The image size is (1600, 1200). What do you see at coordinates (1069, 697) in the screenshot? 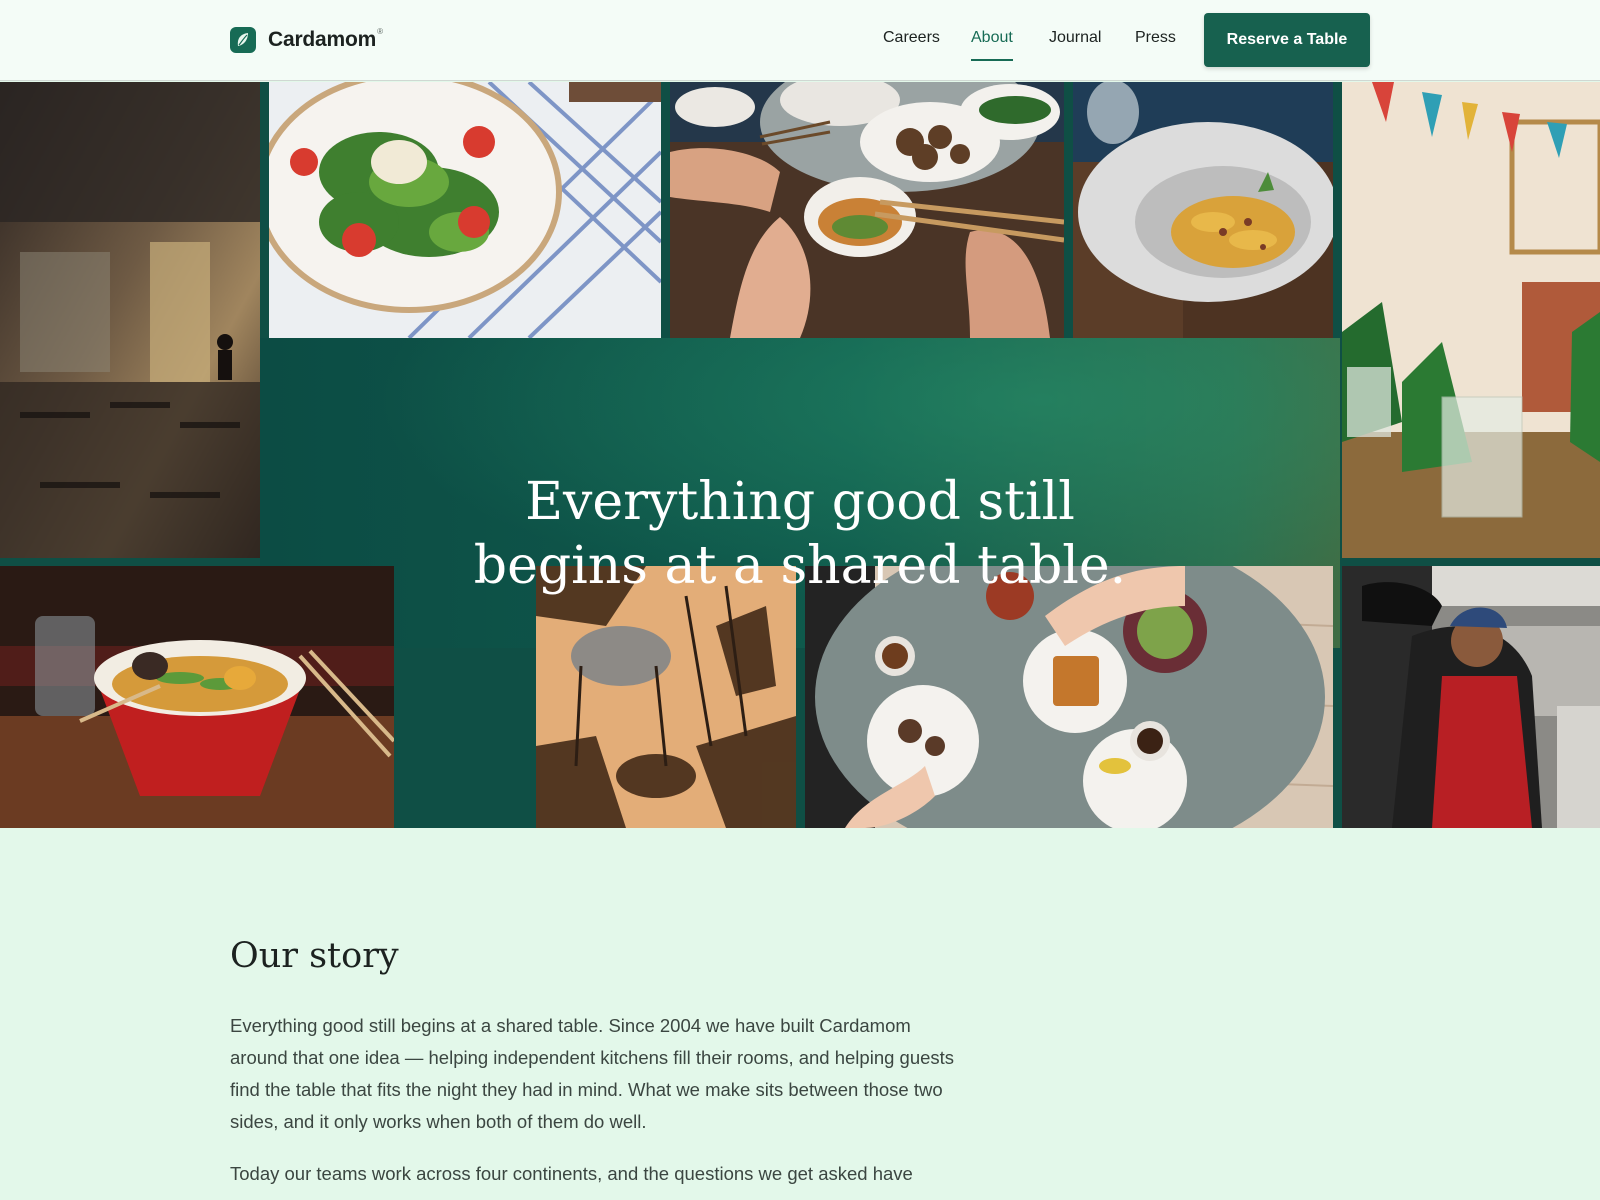
I see `brunch-table-photo` at bounding box center [1069, 697].